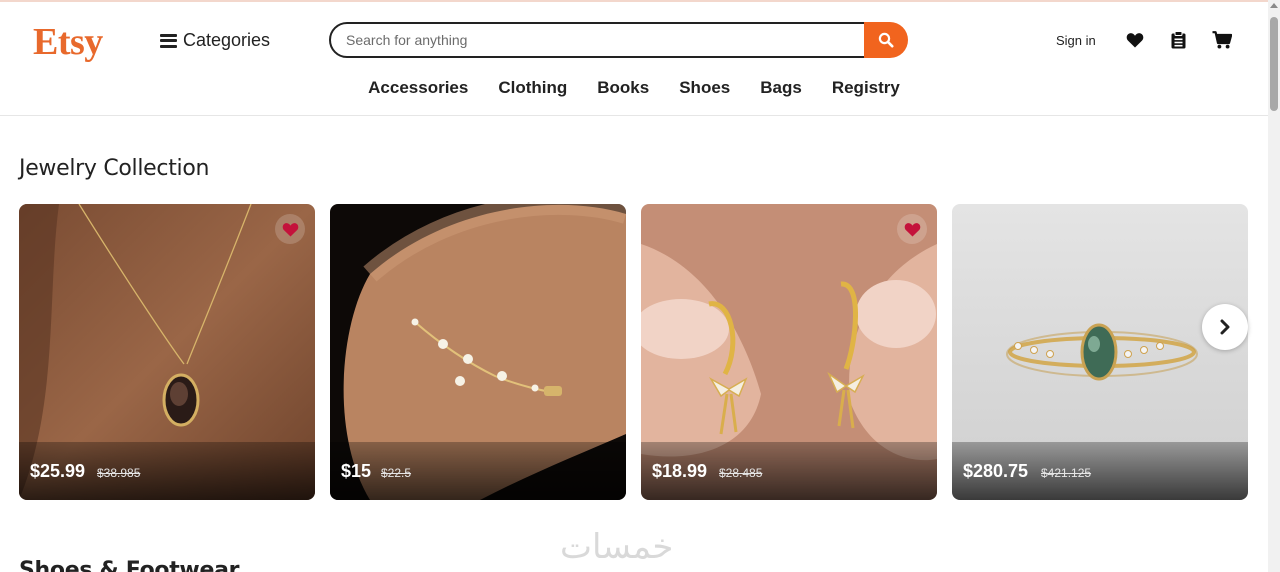 This screenshot has width=1280, height=572. Describe the element at coordinates (789, 352) in the screenshot. I see `product-card: $18.99 $28.485` at that location.